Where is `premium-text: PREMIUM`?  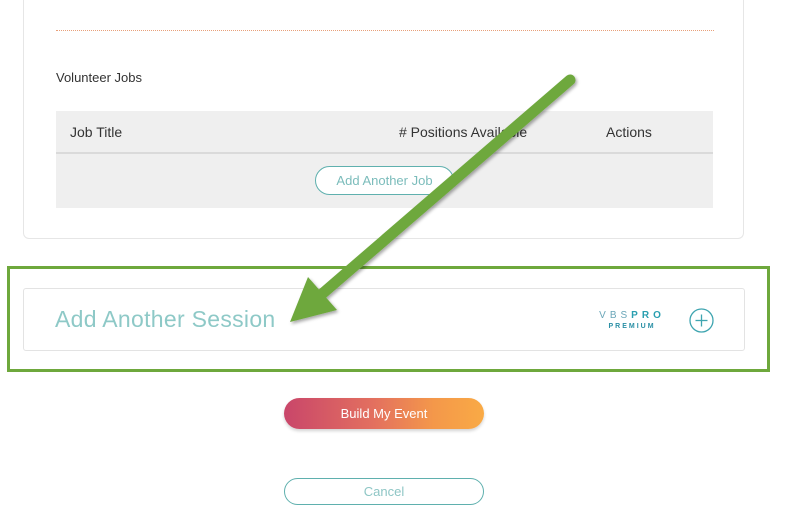
premium-text: PREMIUM is located at coordinates (632, 326).